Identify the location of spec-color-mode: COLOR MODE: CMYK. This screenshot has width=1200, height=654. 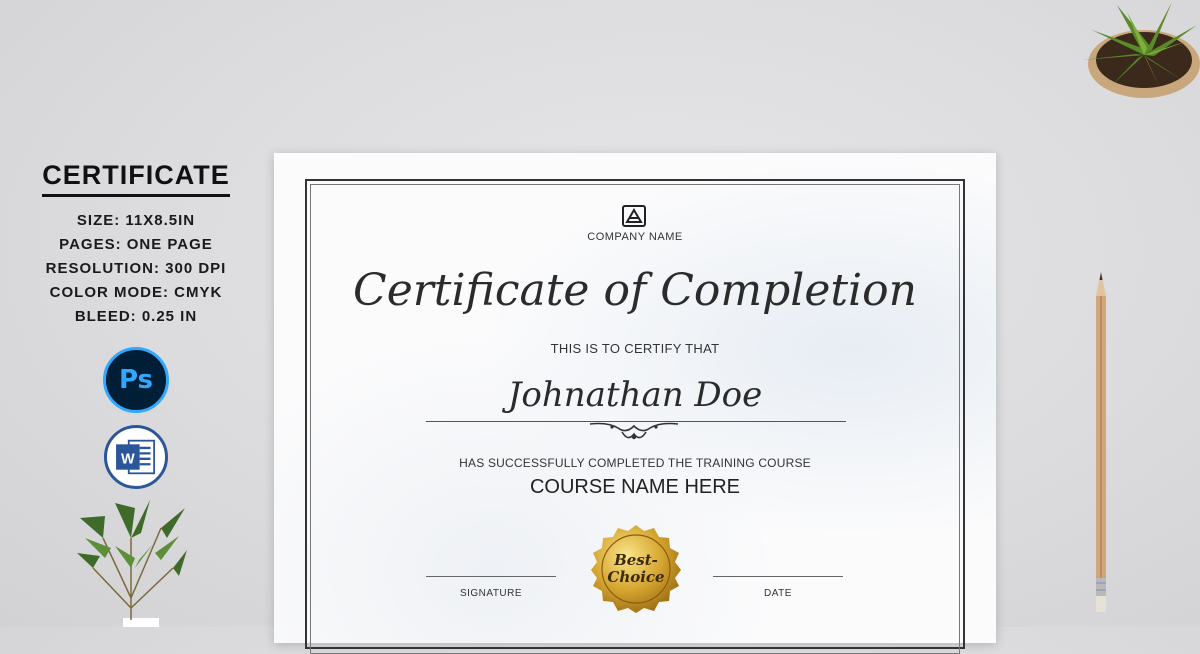
(136, 292).